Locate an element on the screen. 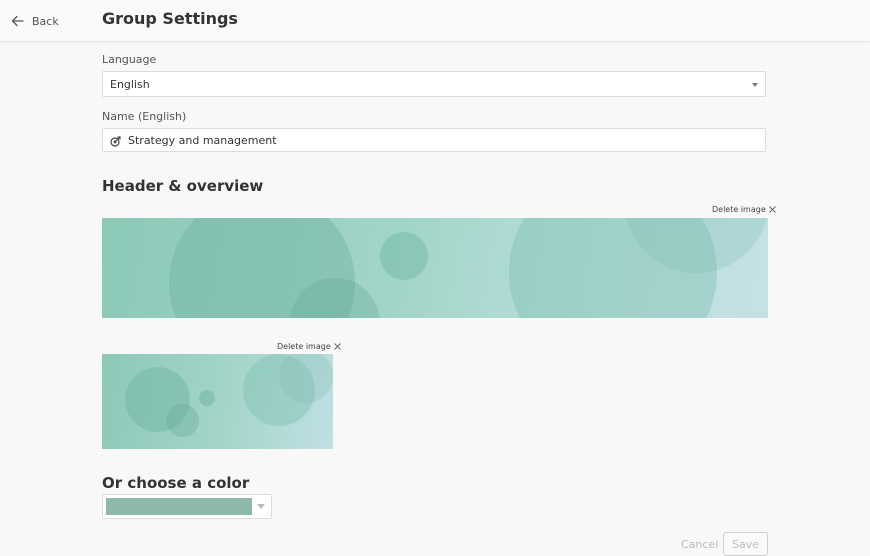  section-title-header-overview: Header & overview is located at coordinates (183, 186).